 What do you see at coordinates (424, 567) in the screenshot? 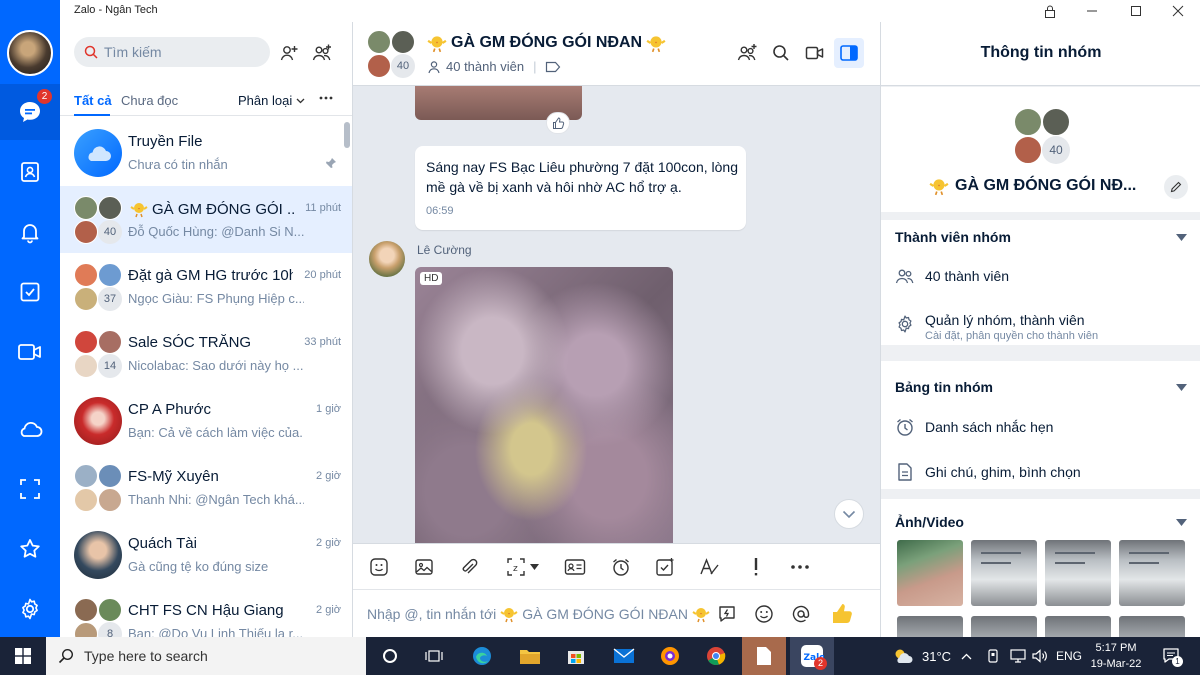
I see `image-button` at bounding box center [424, 567].